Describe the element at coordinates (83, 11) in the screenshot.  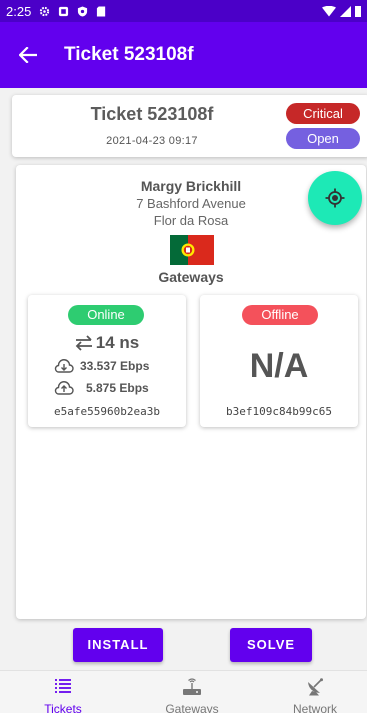
I see `shield-icon` at that location.